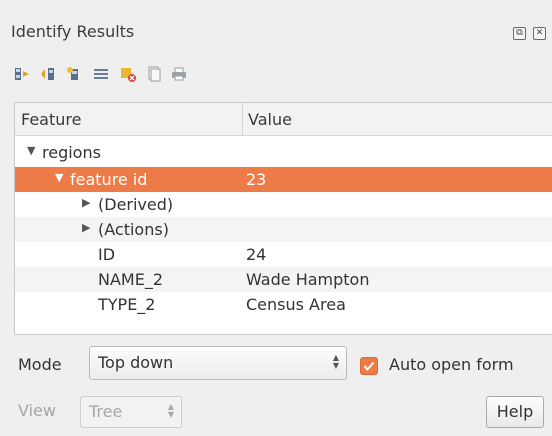  Describe the element at coordinates (296, 304) in the screenshot. I see `value-cell: Census Area` at that location.